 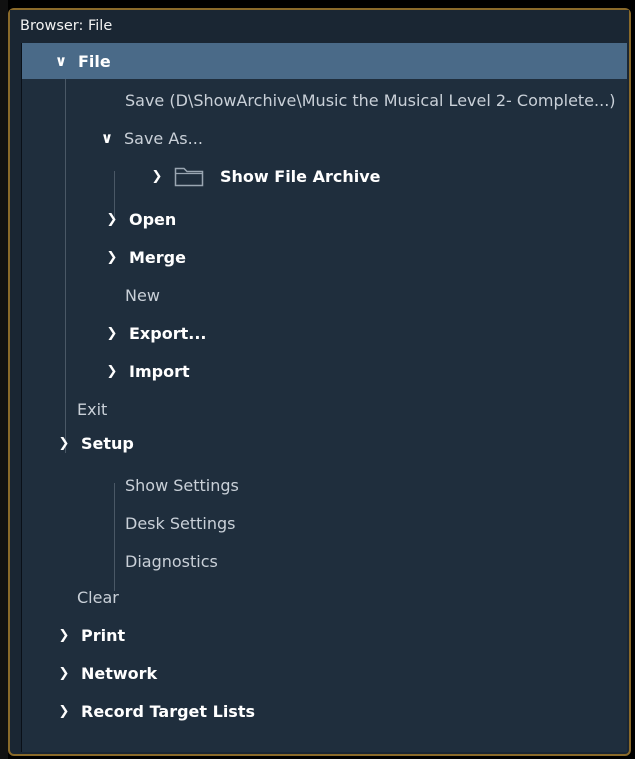 I want to click on tree-item-desk-settings: Desk Settings, so click(x=324, y=523).